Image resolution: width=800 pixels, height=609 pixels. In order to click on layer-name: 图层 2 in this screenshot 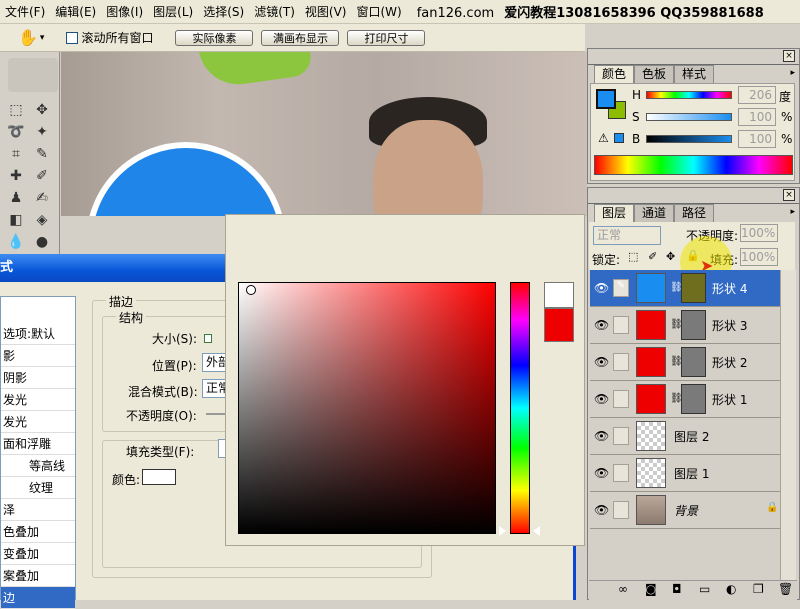, I will do `click(691, 436)`.